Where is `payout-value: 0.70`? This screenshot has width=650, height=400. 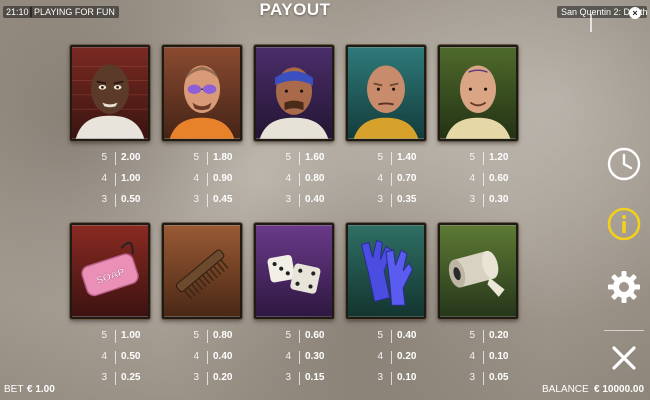
payout-value: 0.70 is located at coordinates (407, 178).